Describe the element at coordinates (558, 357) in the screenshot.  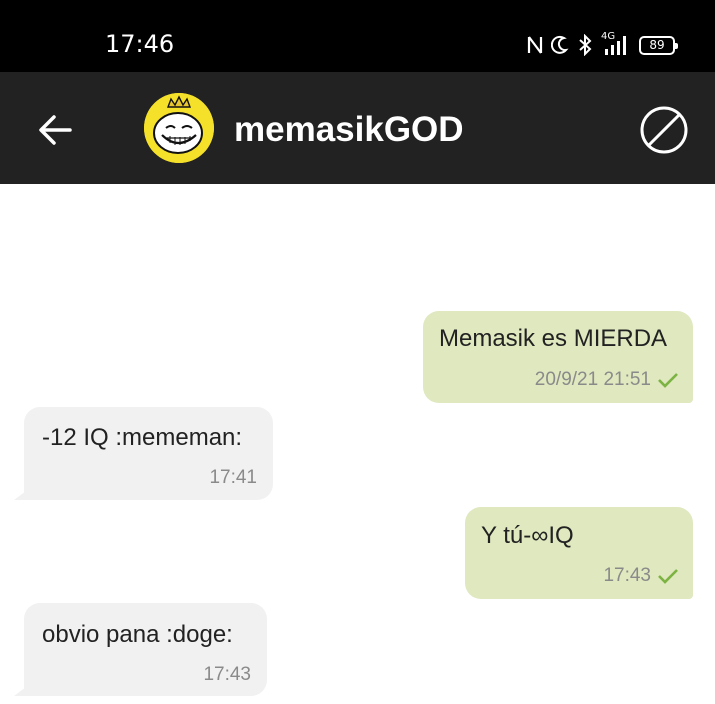
I see `sent-message: Memasik es MIERDA 20/9/21 21:51` at that location.